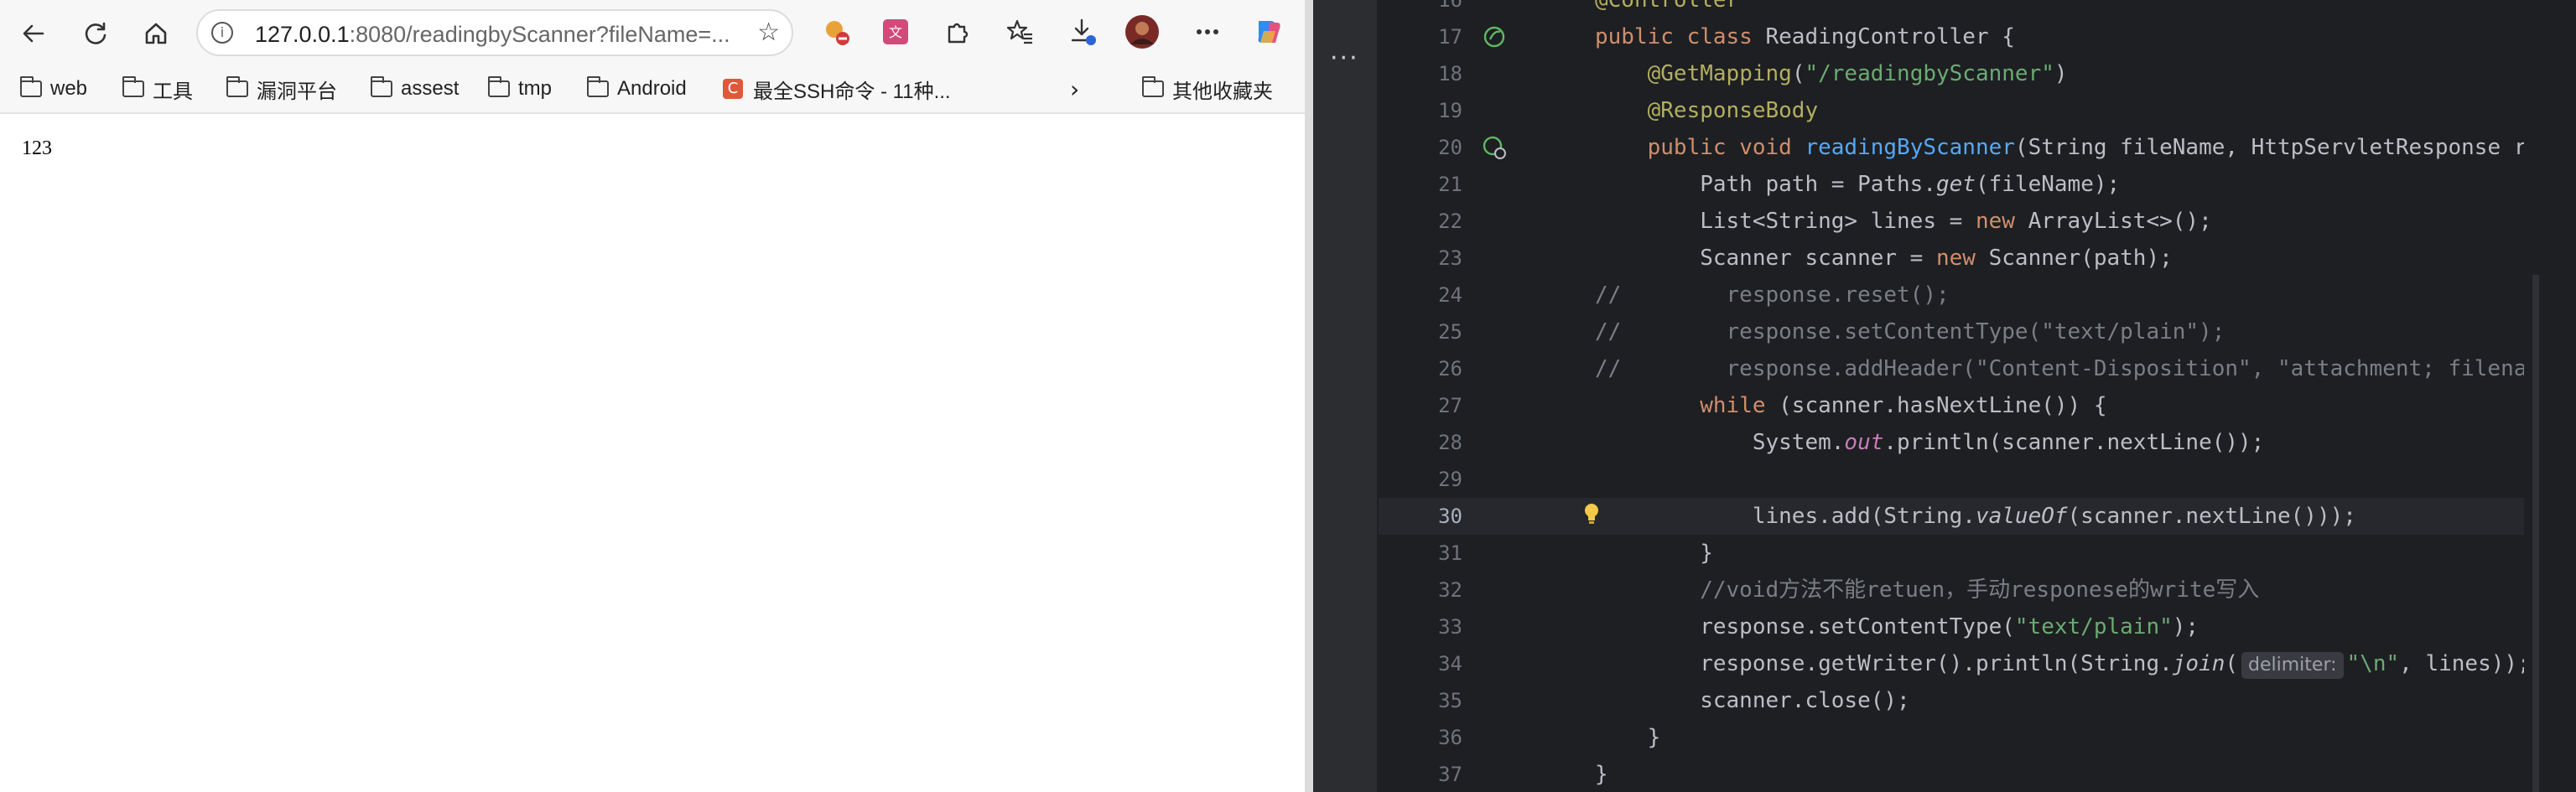  What do you see at coordinates (1450, 553) in the screenshot?
I see `line-number: 31` at bounding box center [1450, 553].